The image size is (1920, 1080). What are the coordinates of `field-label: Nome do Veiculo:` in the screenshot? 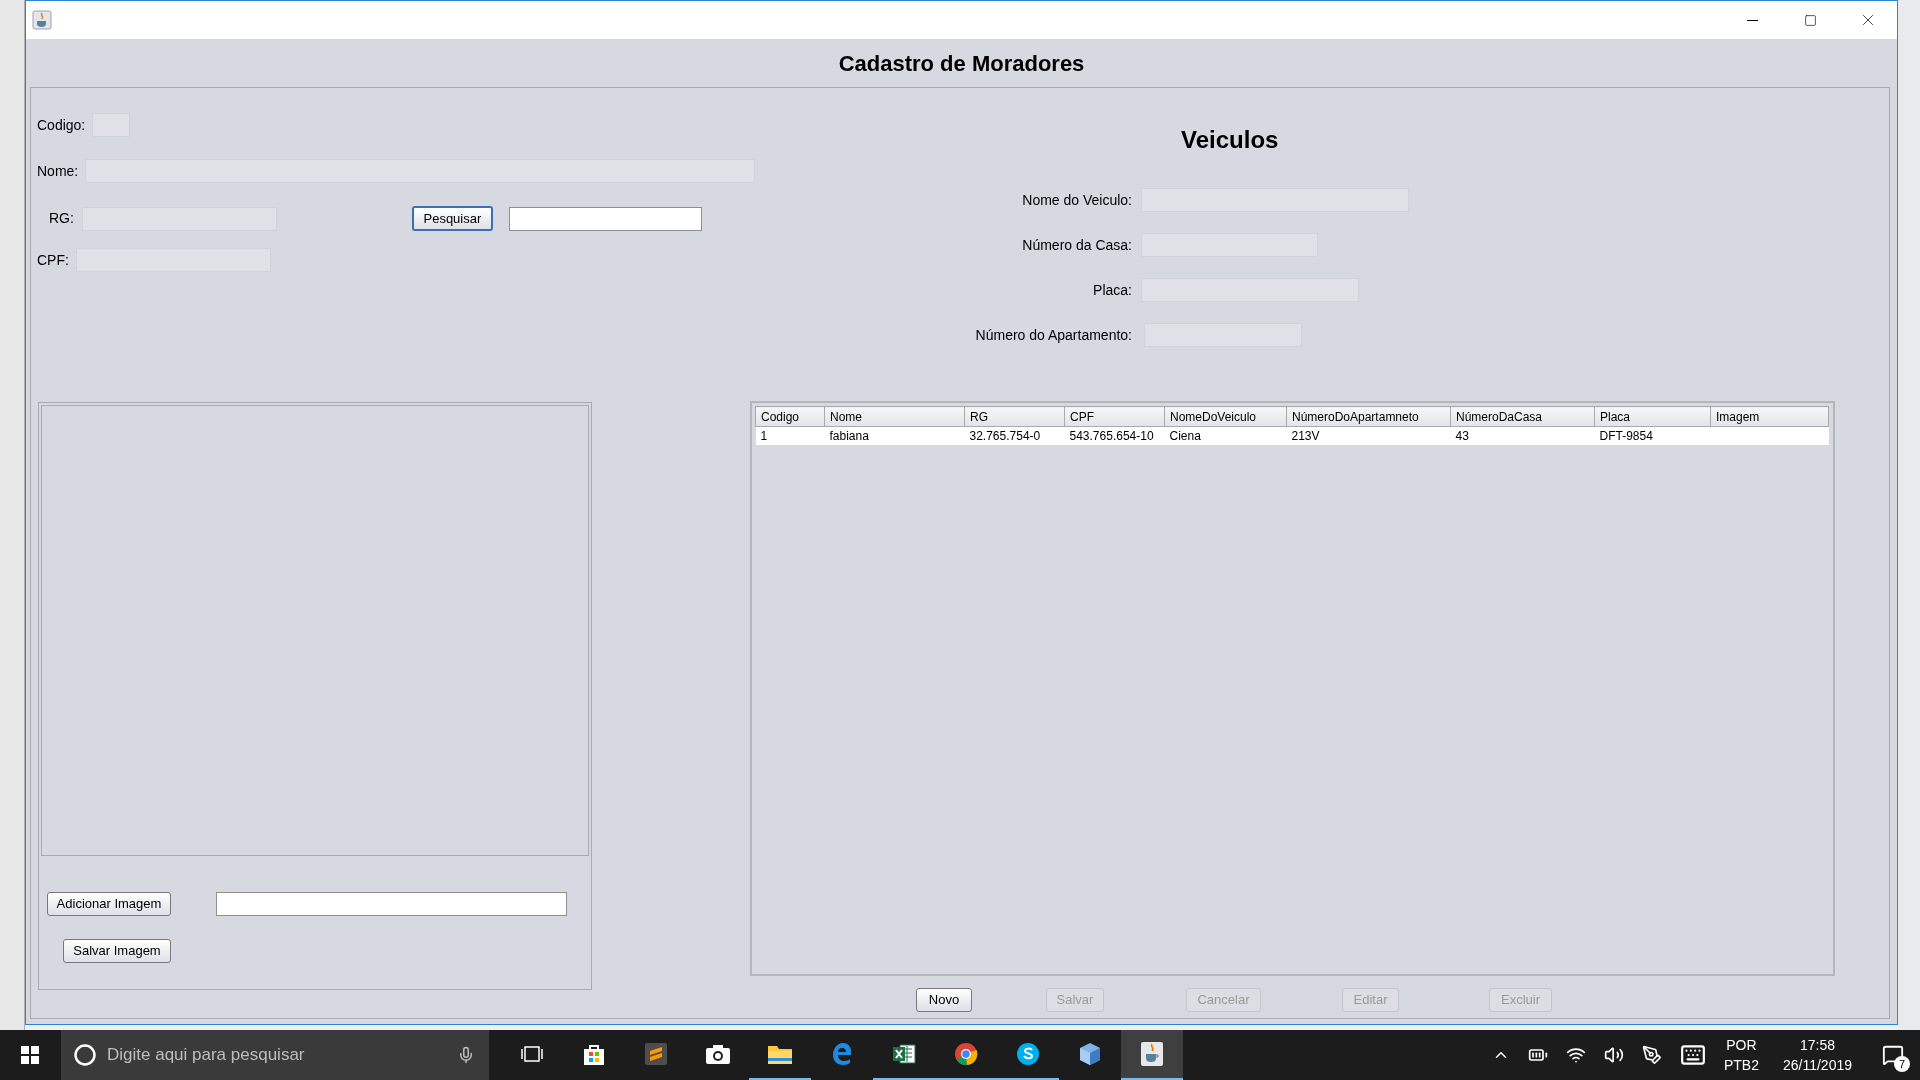 It's located at (1077, 200).